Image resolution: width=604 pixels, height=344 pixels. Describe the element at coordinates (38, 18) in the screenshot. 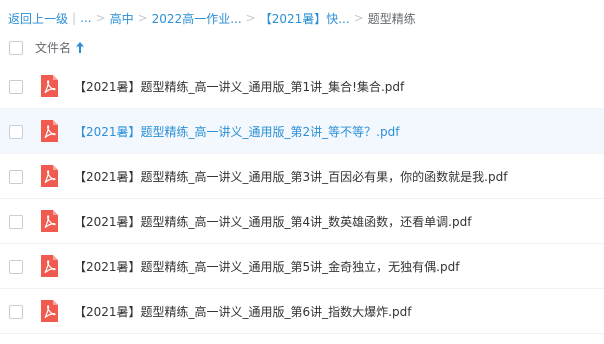

I see `back-link: 返回上一级` at that location.